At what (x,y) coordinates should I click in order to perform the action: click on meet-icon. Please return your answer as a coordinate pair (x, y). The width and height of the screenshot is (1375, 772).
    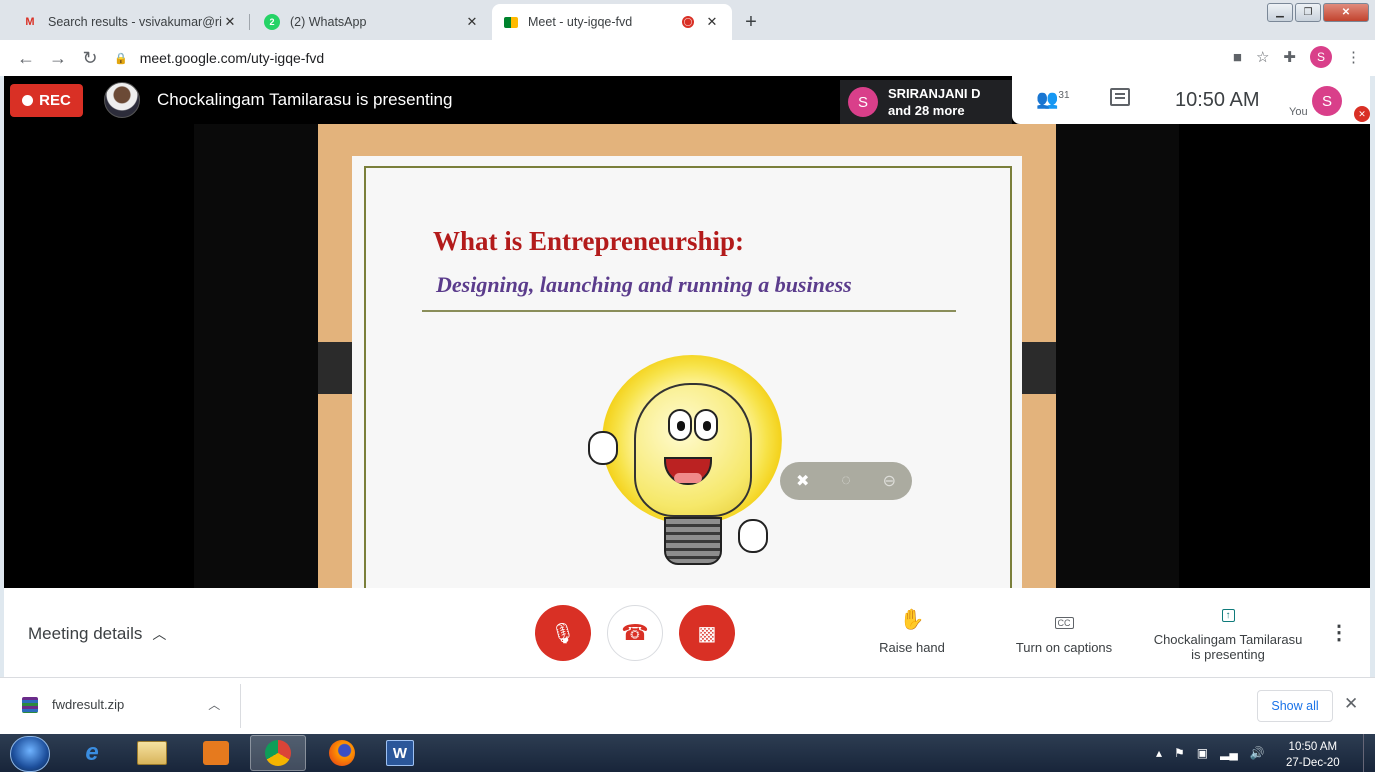
    Looking at the image, I should click on (511, 22).